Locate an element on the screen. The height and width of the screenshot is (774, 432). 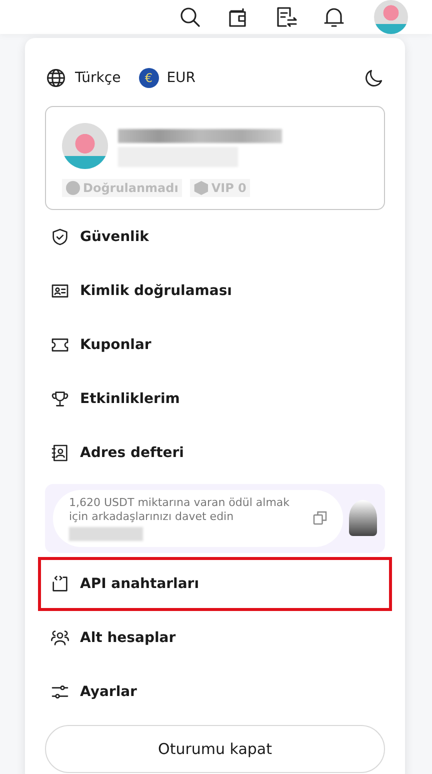
menu-item: Adres defteri is located at coordinates (215, 453).